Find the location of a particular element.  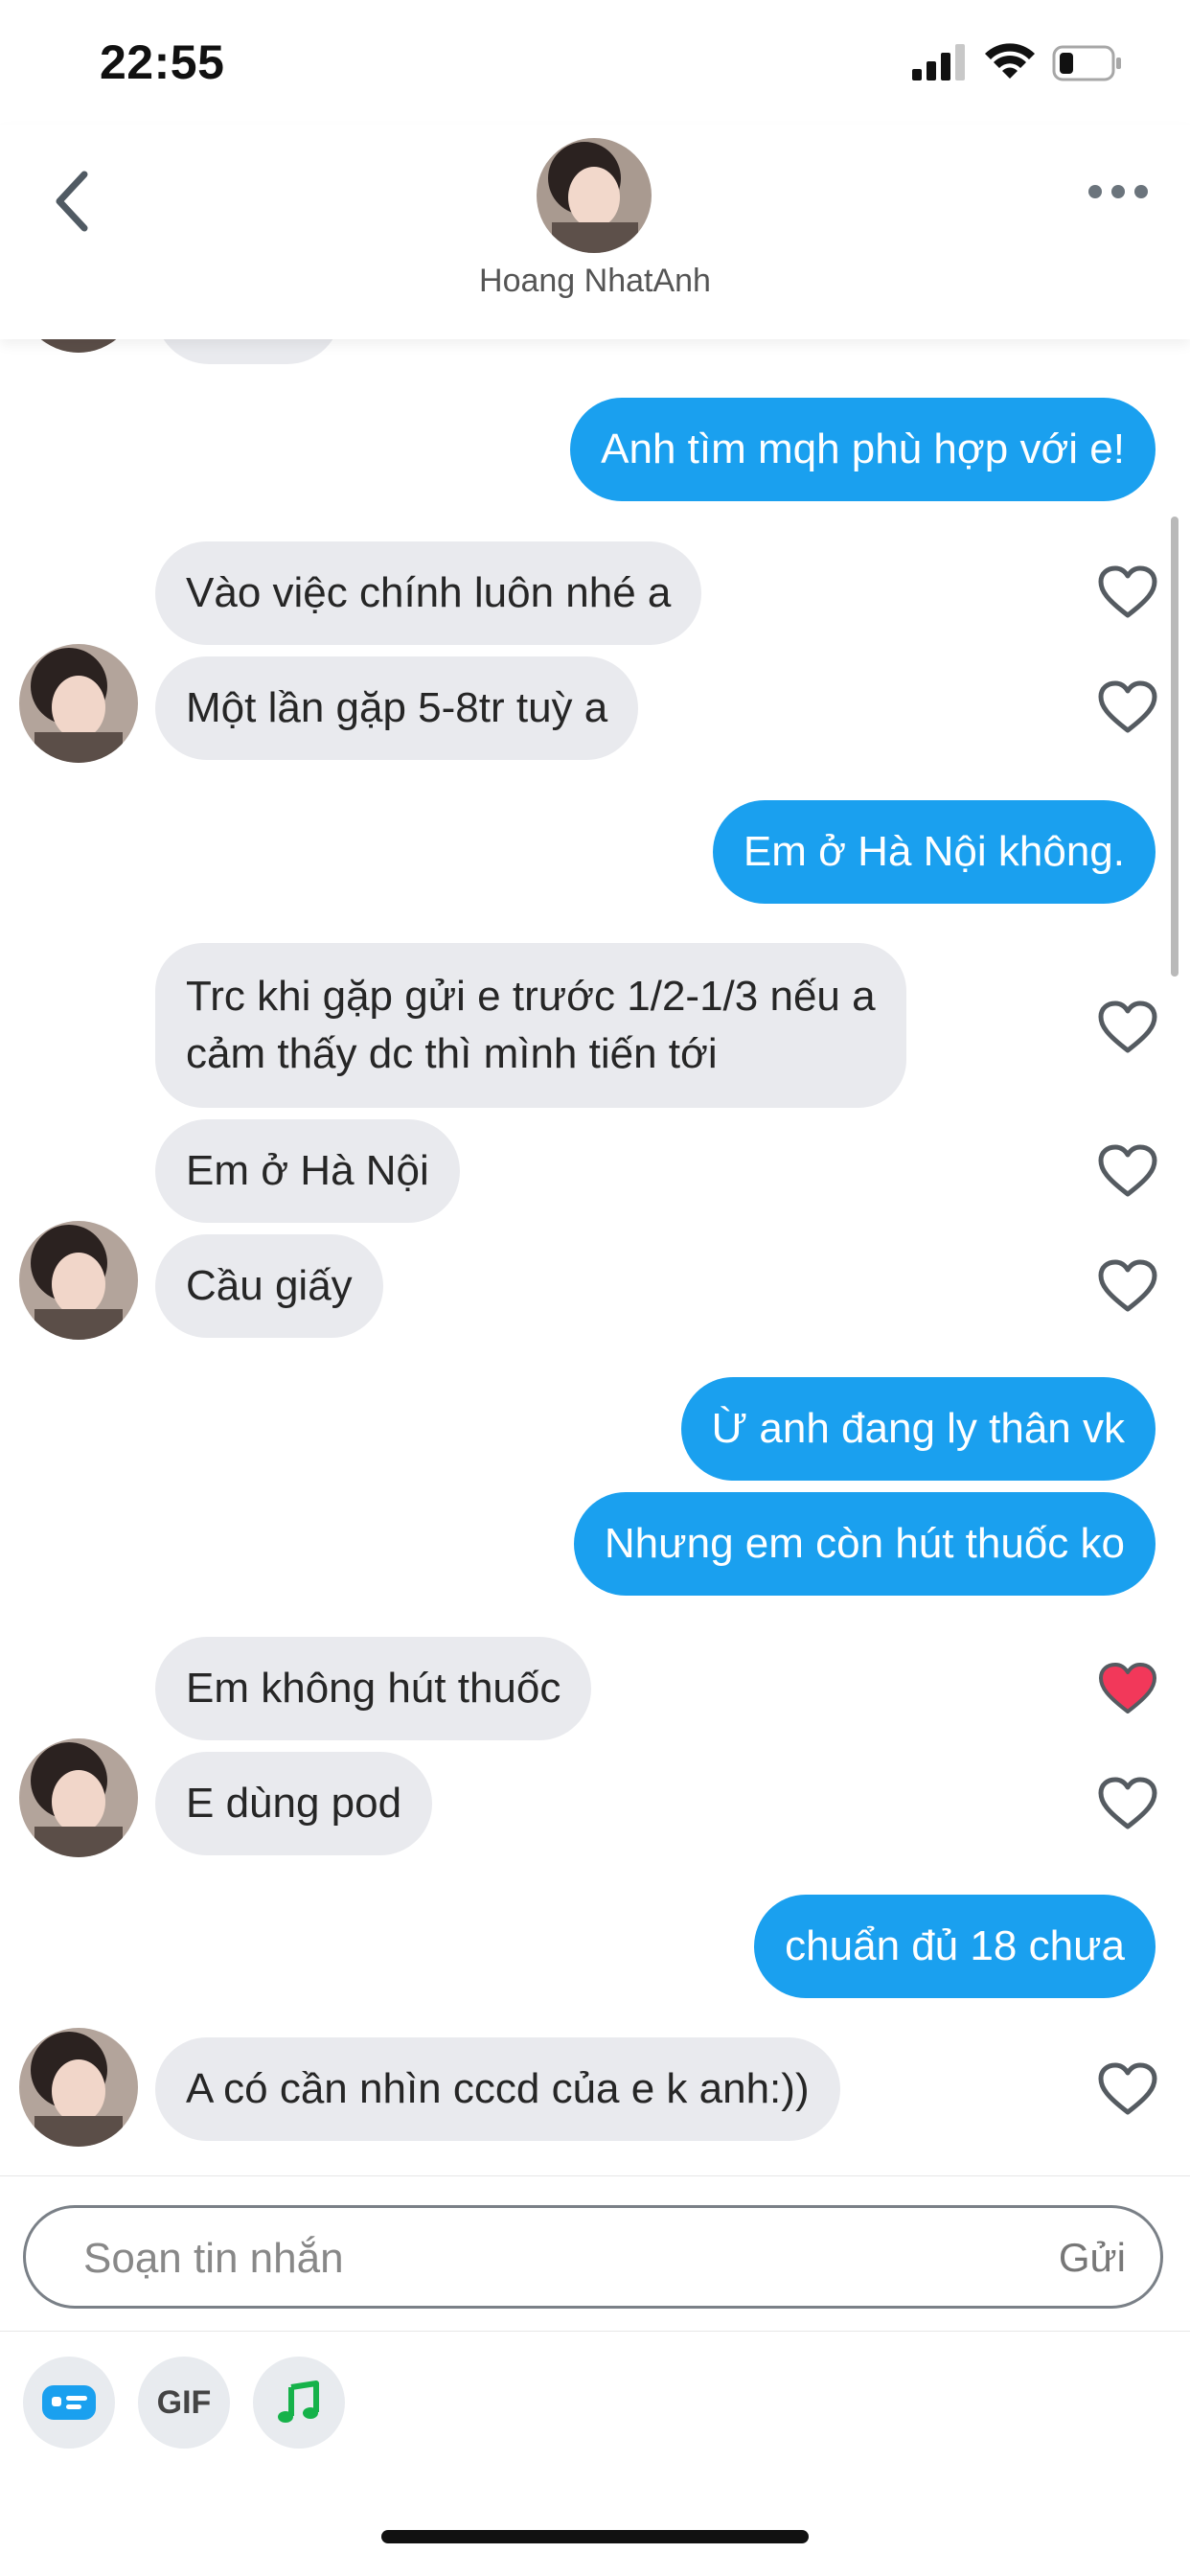

contact-name: Hoang NhatAnh is located at coordinates (595, 281).